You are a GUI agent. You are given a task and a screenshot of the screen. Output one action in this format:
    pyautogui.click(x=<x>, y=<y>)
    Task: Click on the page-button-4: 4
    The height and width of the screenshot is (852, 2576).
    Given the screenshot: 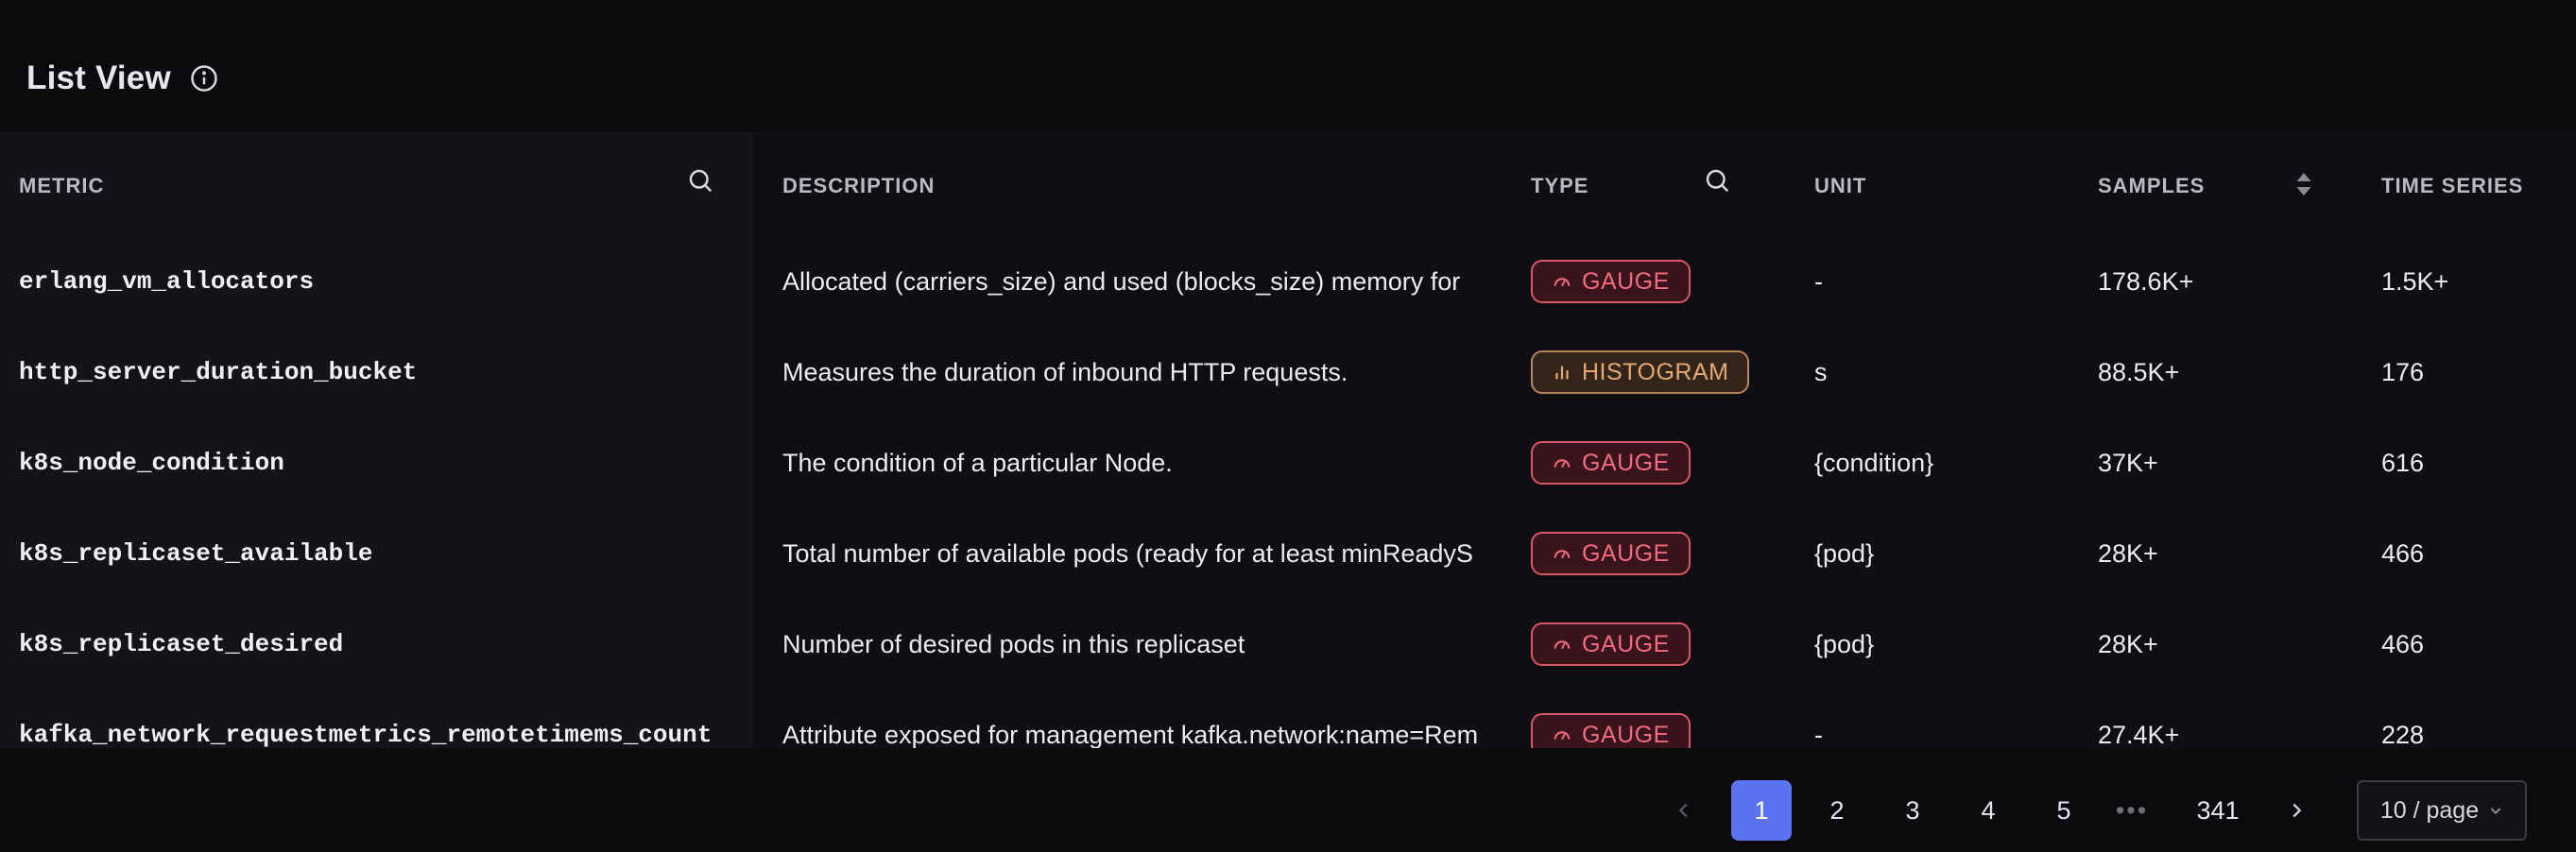 What is the action you would take?
    pyautogui.click(x=1988, y=811)
    